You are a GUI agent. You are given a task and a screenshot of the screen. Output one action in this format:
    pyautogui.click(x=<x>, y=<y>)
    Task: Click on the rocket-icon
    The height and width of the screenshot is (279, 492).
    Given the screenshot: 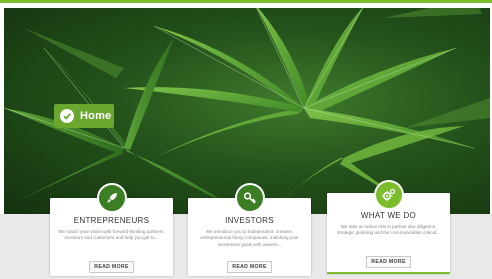 What is the action you would take?
    pyautogui.click(x=112, y=198)
    